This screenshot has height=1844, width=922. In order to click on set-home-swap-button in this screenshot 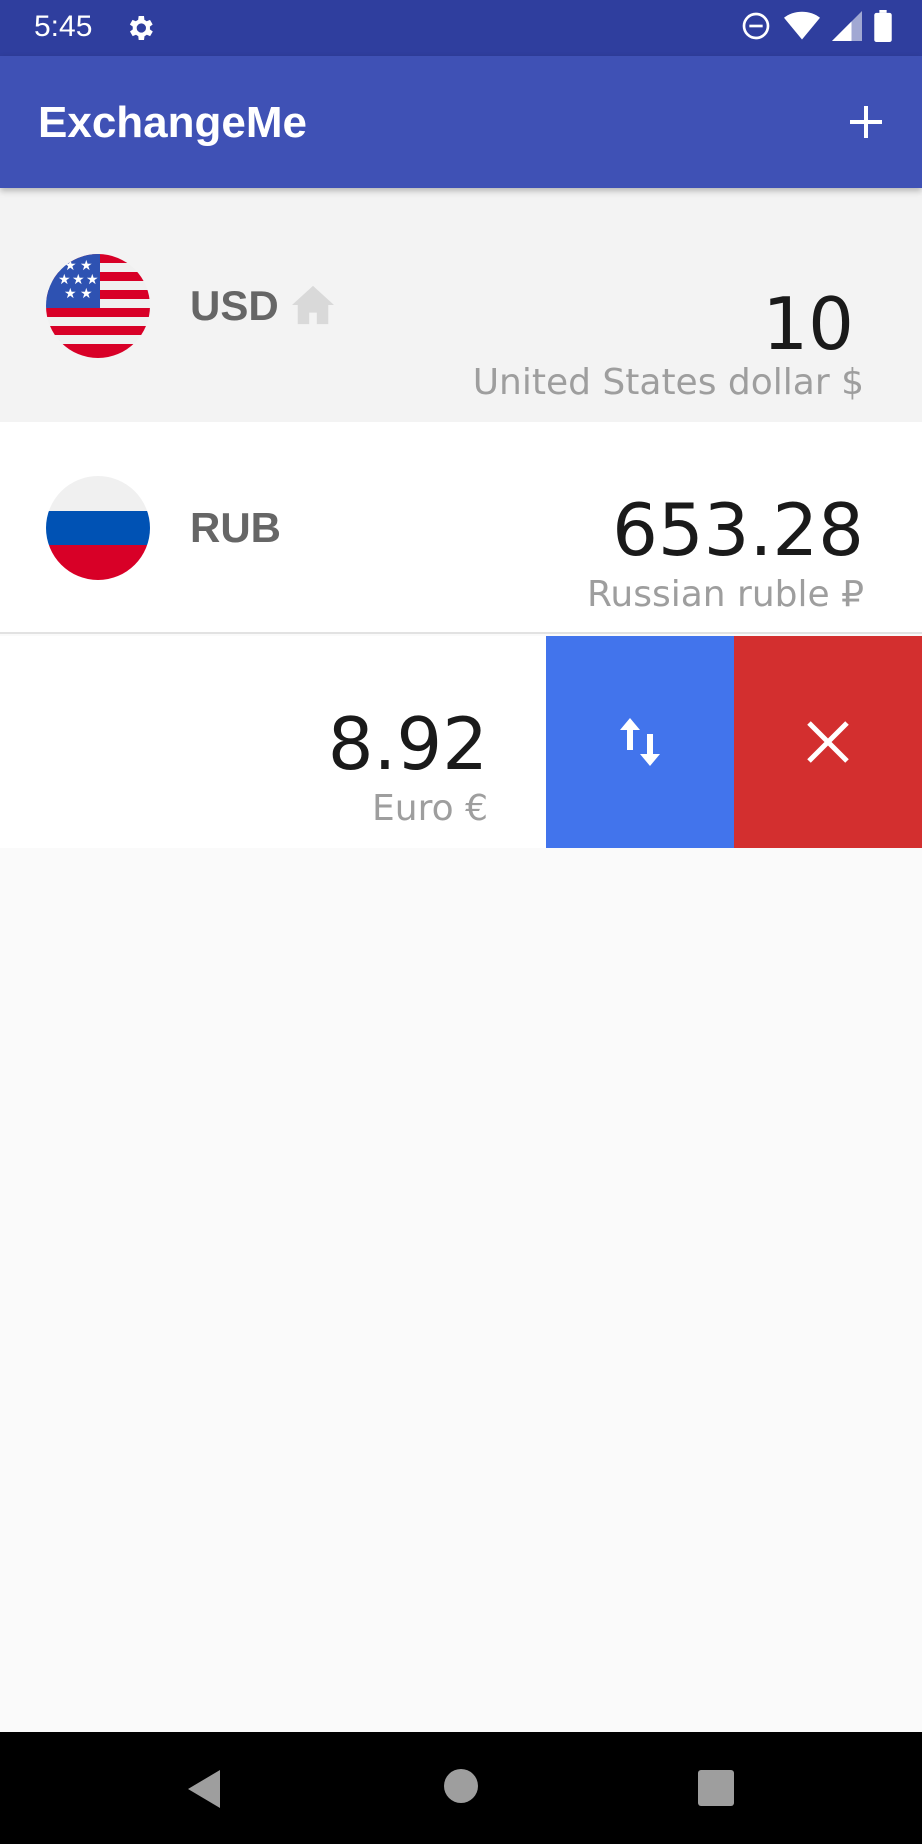, I will do `click(640, 742)`.